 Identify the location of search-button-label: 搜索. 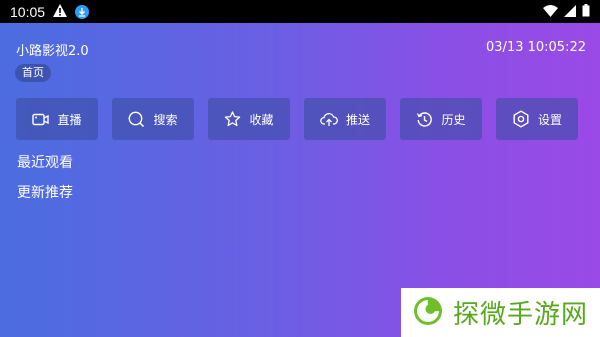
(165, 119).